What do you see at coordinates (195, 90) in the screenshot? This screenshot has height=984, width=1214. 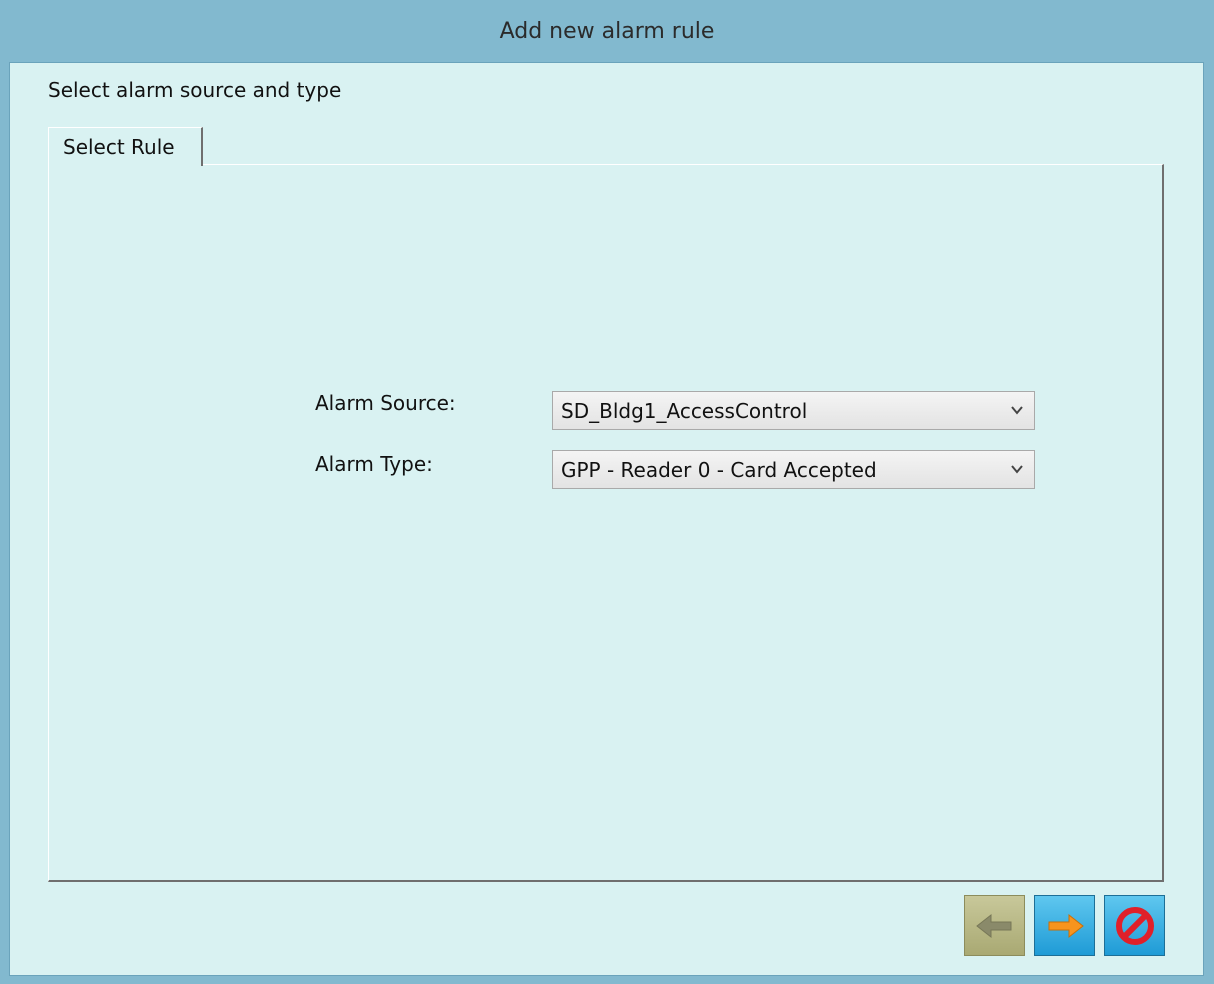 I see `dialog-subtitle: Select alarm source and type` at bounding box center [195, 90].